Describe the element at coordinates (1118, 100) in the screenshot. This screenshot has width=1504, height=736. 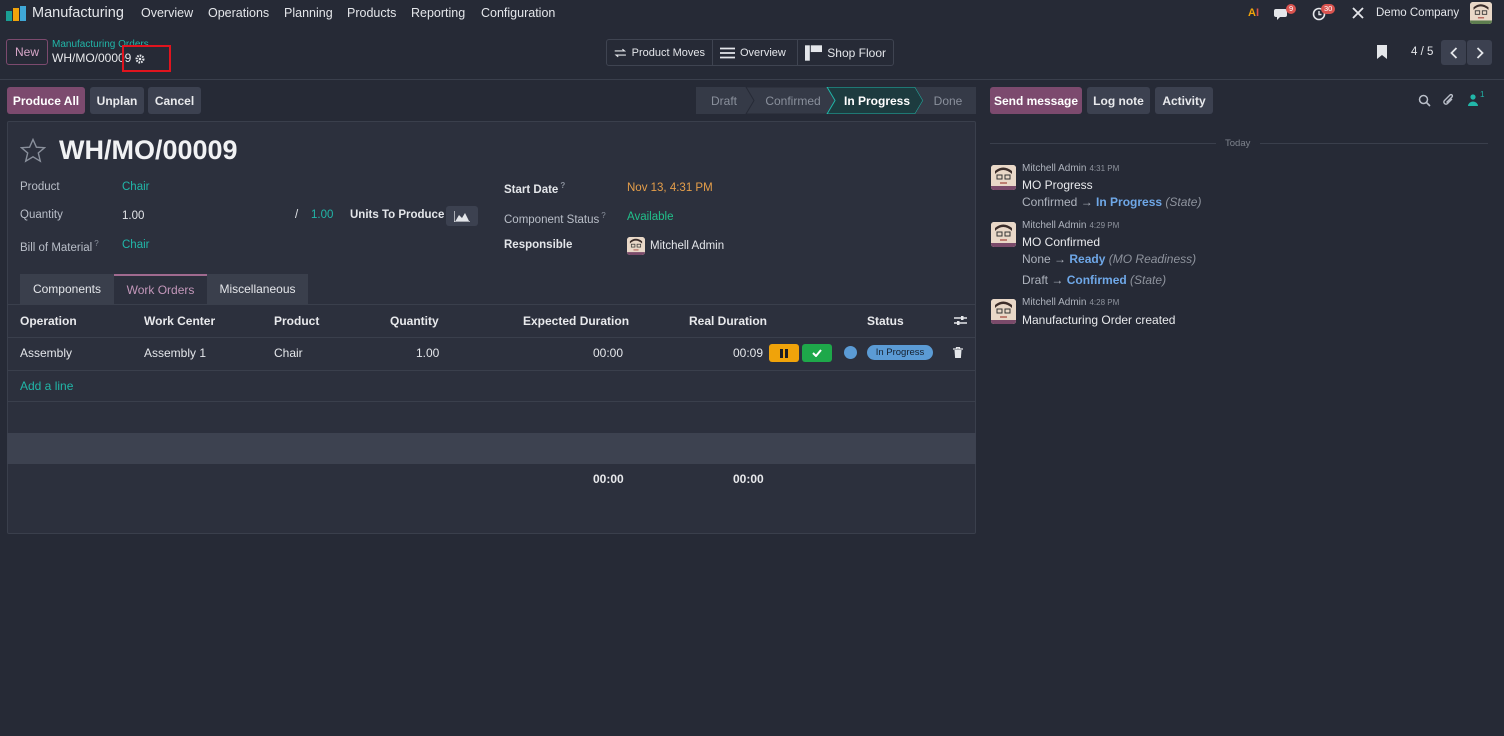
I see `log-note-button: Log note` at that location.